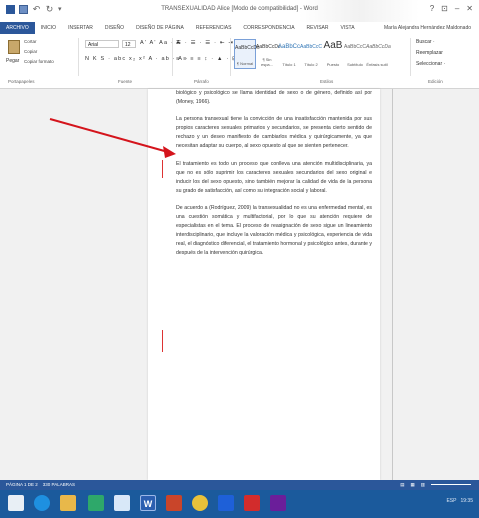 This screenshot has height=518, width=479. What do you see at coordinates (377, 64) in the screenshot?
I see `style-name: Énfasis sutil` at bounding box center [377, 64].